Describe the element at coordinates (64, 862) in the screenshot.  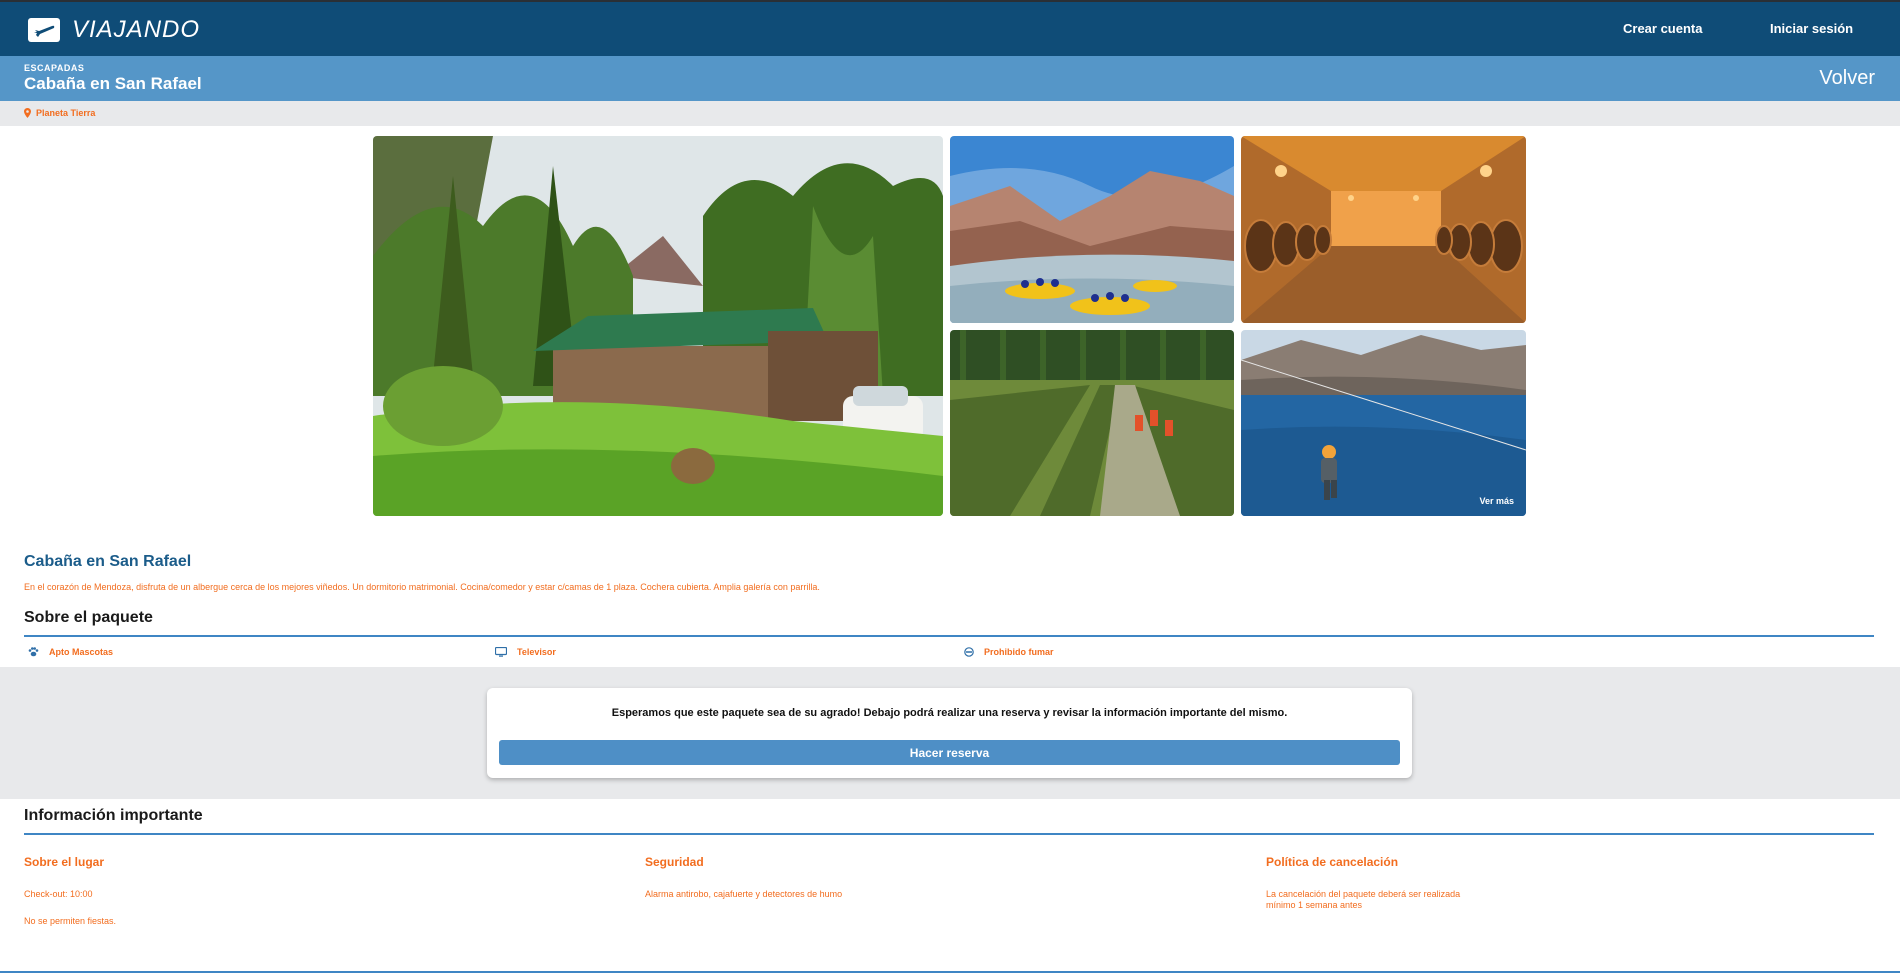
I see `info-column-title: Sobre el lugar` at that location.